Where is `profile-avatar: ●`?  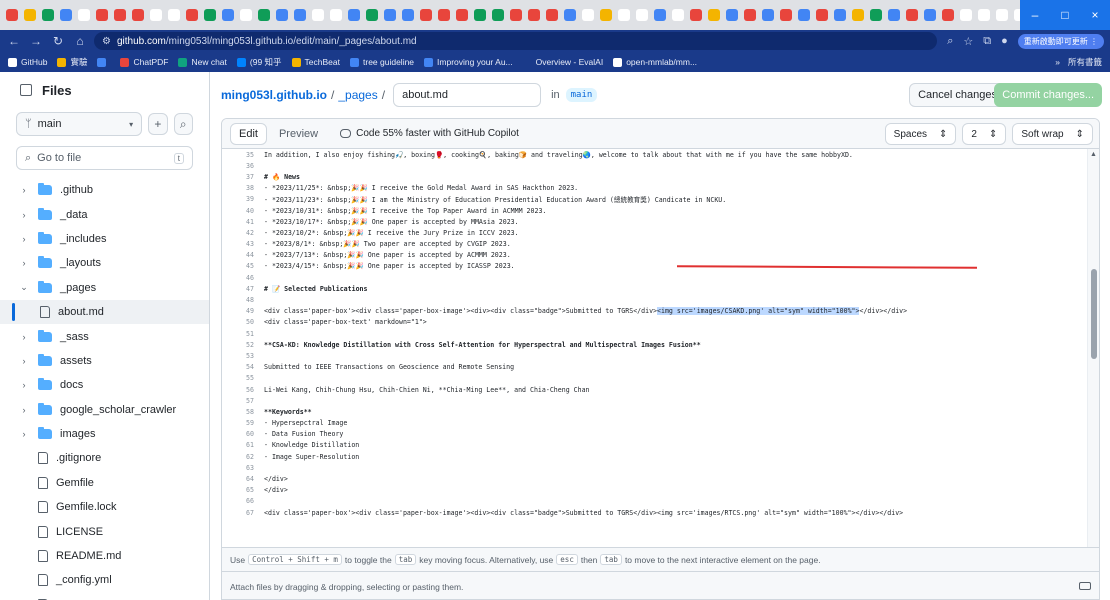
profile-avatar: ● is located at coordinates (1004, 41).